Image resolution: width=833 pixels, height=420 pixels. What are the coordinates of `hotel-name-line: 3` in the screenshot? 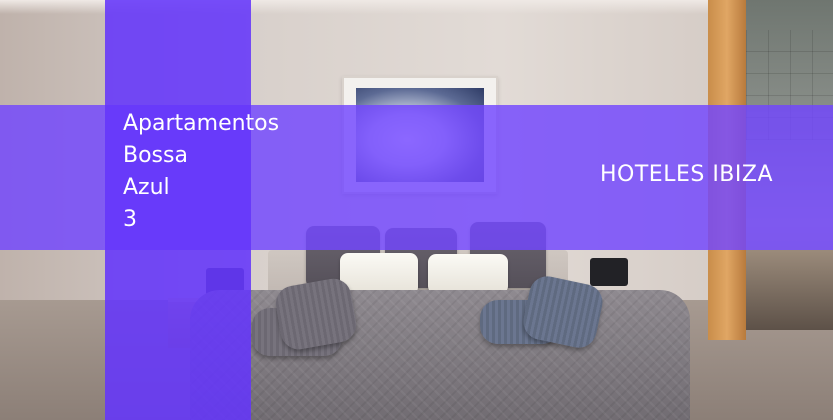 It's located at (130, 219).